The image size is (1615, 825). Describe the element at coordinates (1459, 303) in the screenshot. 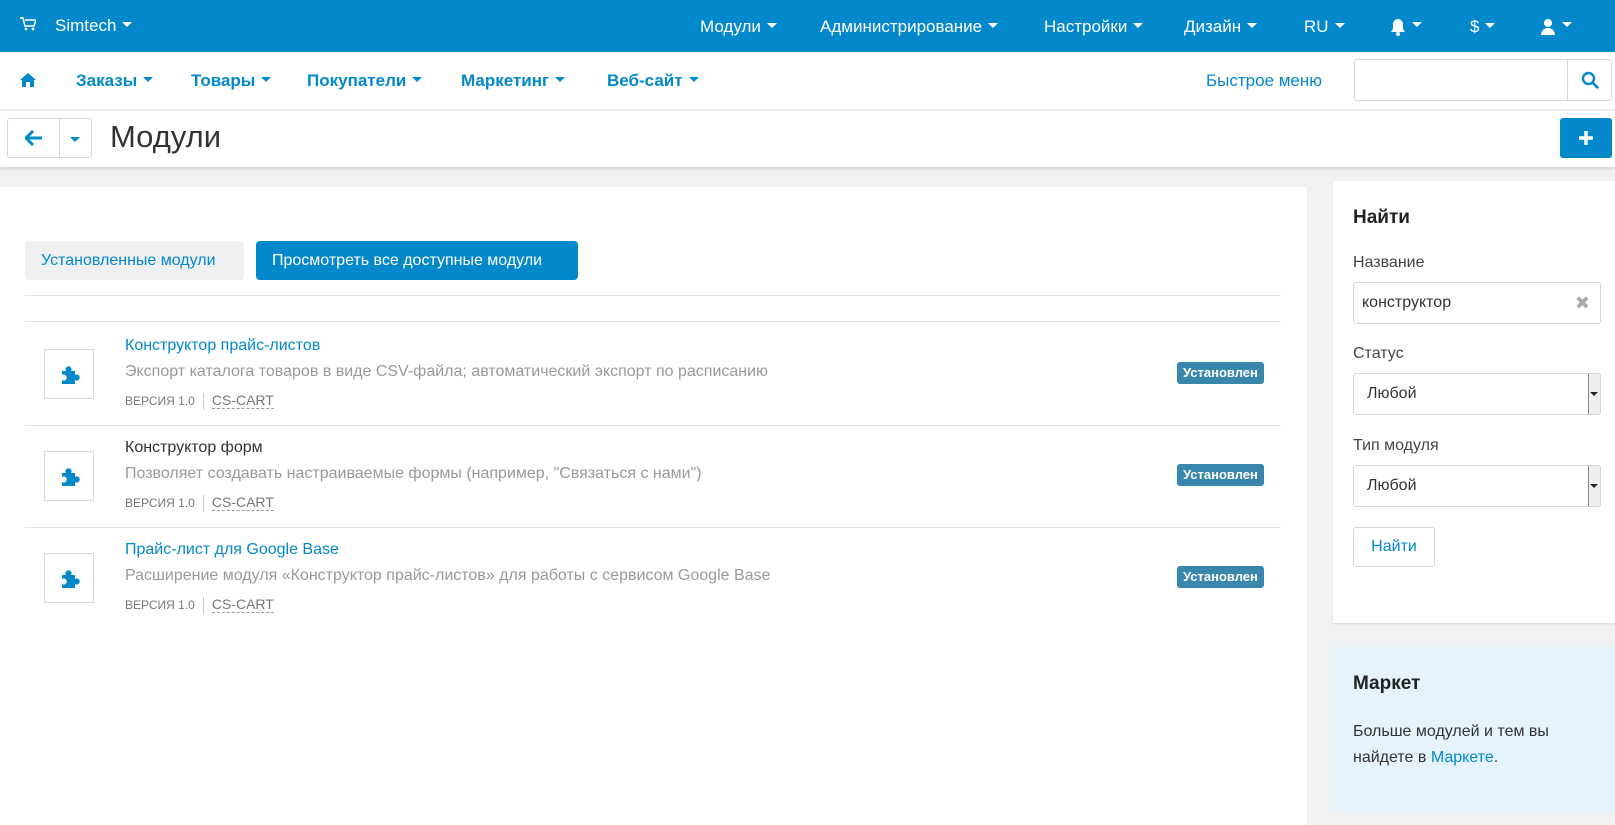

I see `name-input` at that location.